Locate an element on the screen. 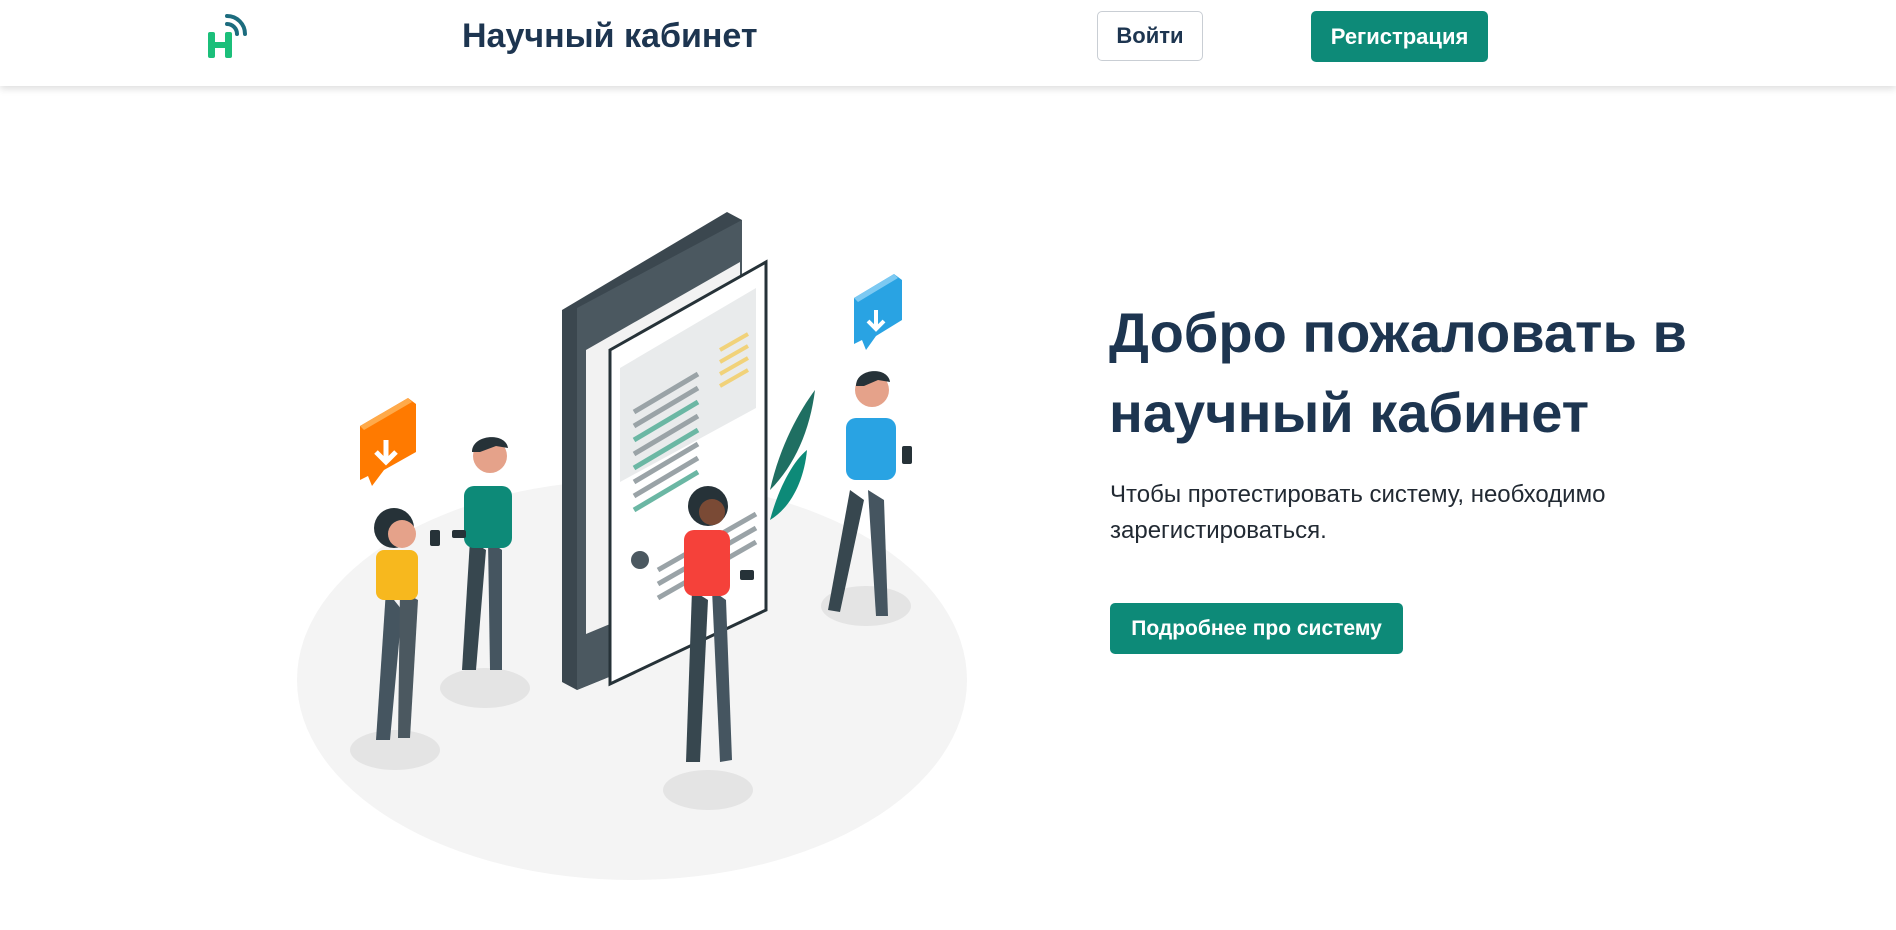 The width and height of the screenshot is (1896, 930). blue-download-badge is located at coordinates (878, 312).